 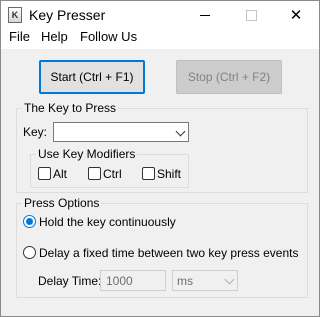 What do you see at coordinates (169, 174) in the screenshot?
I see `shift-checkbox-label: Shift` at bounding box center [169, 174].